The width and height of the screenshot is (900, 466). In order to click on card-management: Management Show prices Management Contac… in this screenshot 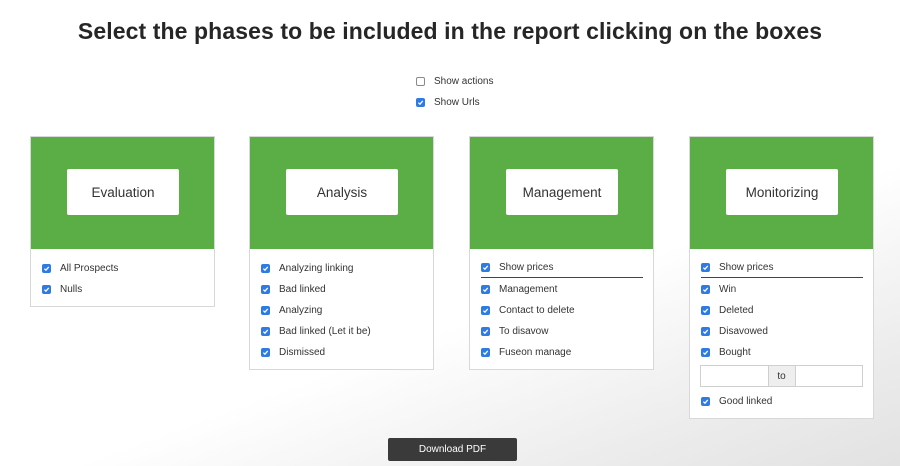, I will do `click(561, 253)`.